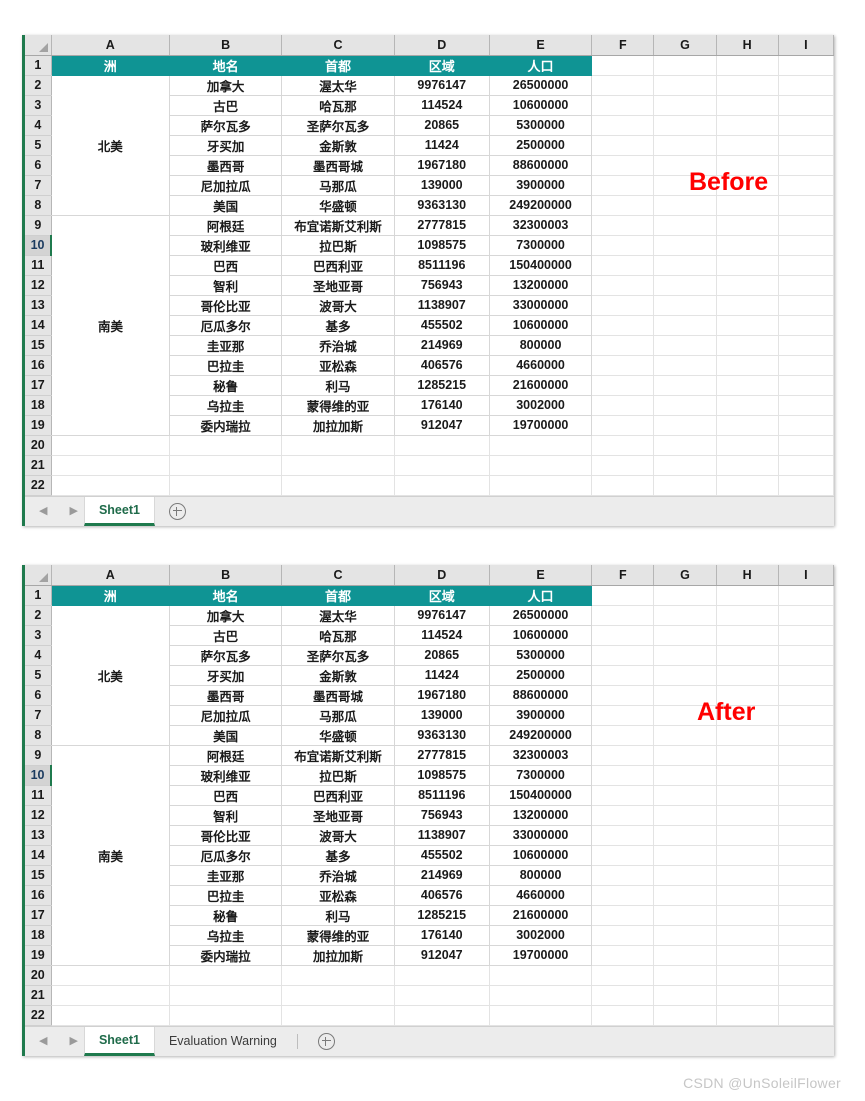 The width and height of the screenshot is (865, 1101). I want to click on place-cell: 墨西哥, so click(226, 165).